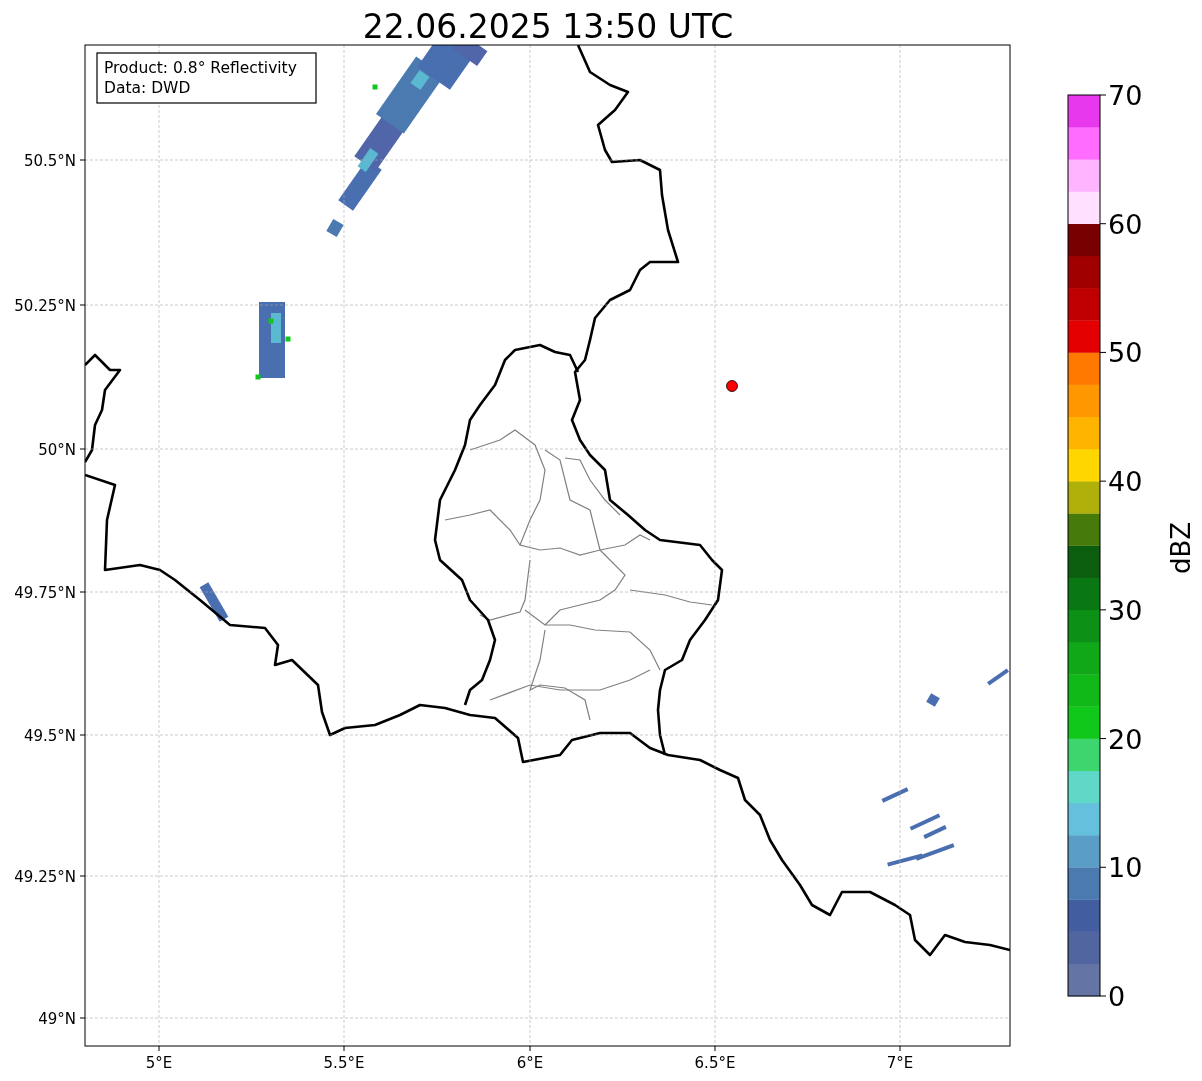  What do you see at coordinates (45, 877) in the screenshot?
I see `latitude-label: 49.25°N` at bounding box center [45, 877].